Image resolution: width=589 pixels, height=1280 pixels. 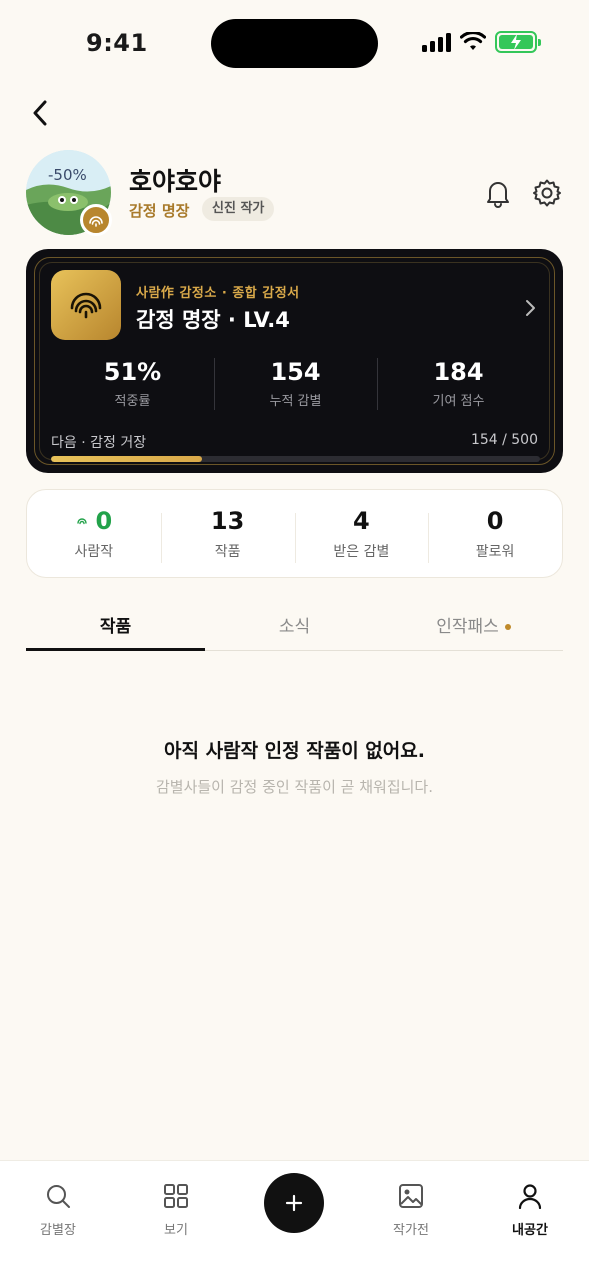 I want to click on works-stat: 13 작품, so click(x=227, y=534).